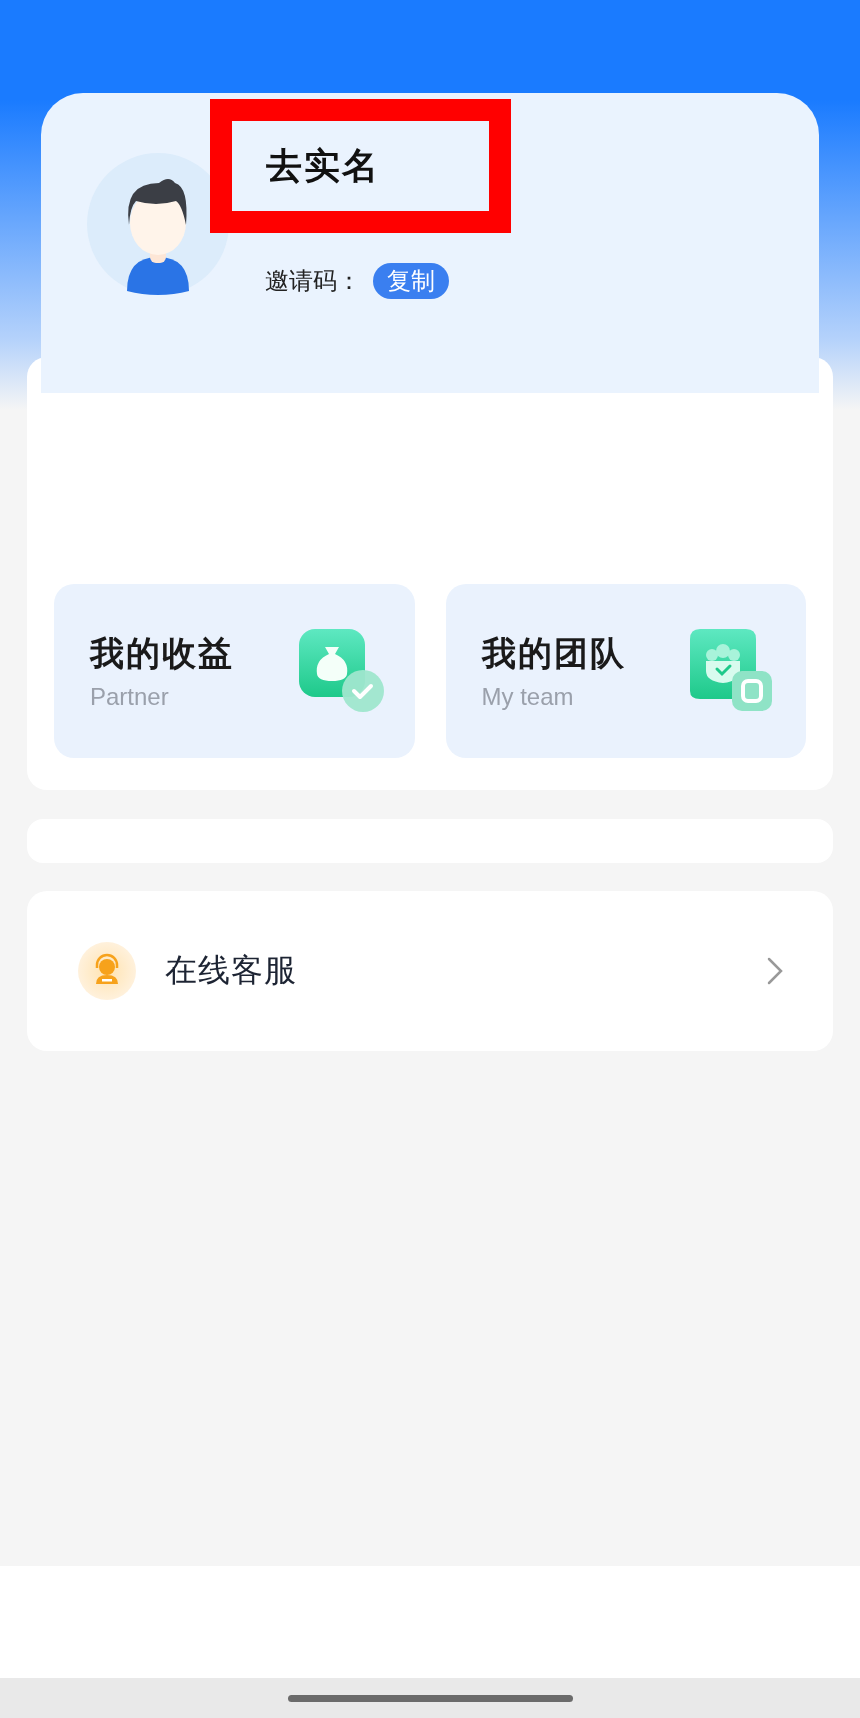 The image size is (860, 1718). I want to click on headset-agent-icon, so click(107, 971).